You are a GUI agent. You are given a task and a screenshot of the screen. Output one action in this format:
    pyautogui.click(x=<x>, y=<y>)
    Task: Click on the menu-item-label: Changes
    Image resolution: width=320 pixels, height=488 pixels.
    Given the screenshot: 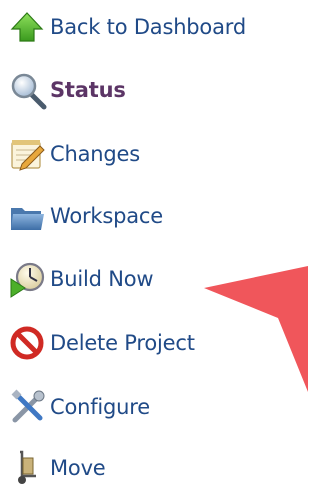 What is the action you would take?
    pyautogui.click(x=95, y=154)
    